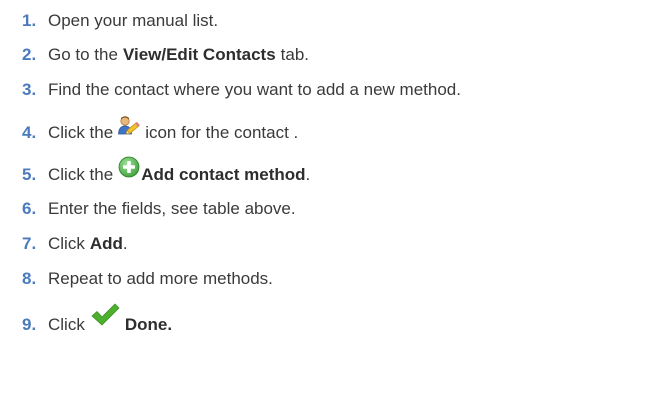 Image resolution: width=661 pixels, height=407 pixels. I want to click on step-1: 1. Open your manual list., so click(120, 20).